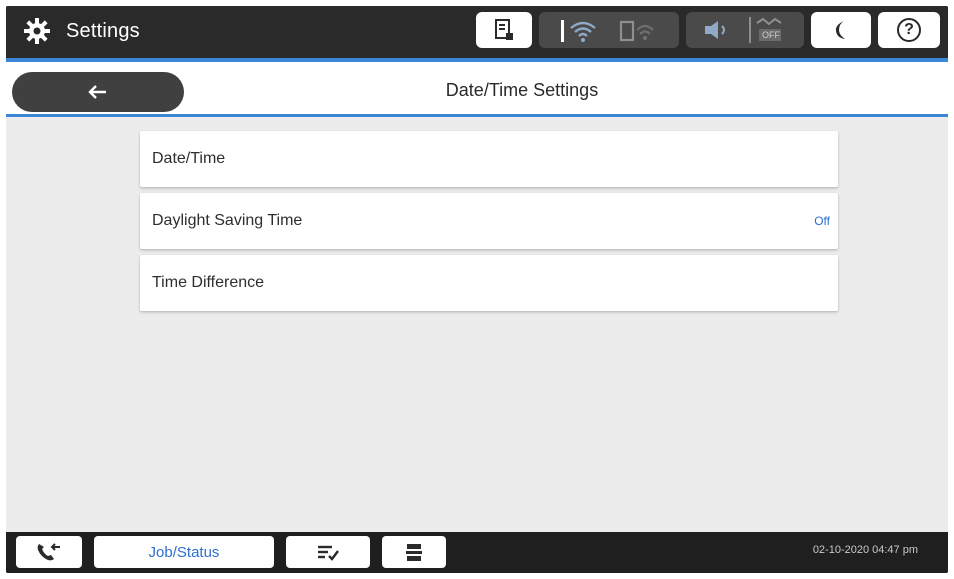  I want to click on phone-redial-button, so click(49, 552).